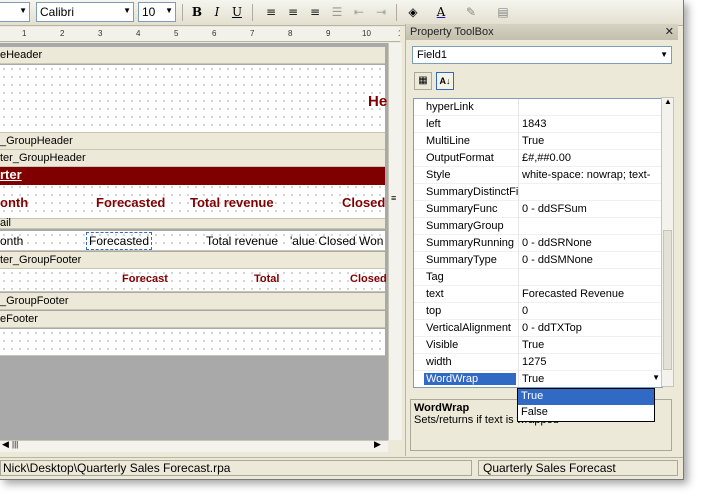 The height and width of the screenshot is (499, 702). Describe the element at coordinates (363, 202) in the screenshot. I see `header-closed: Closed` at that location.